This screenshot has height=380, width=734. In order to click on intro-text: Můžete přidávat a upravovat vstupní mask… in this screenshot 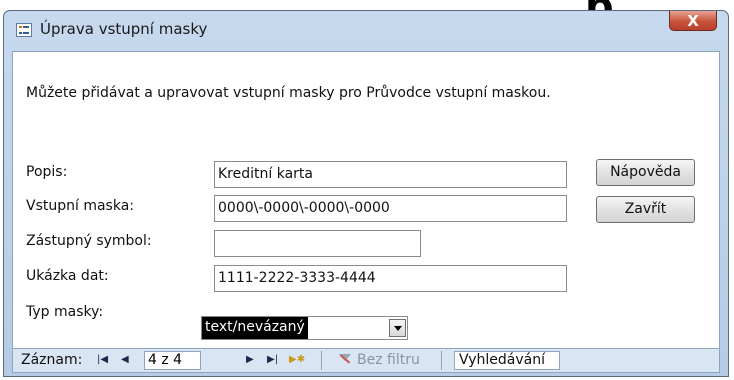, I will do `click(288, 93)`.